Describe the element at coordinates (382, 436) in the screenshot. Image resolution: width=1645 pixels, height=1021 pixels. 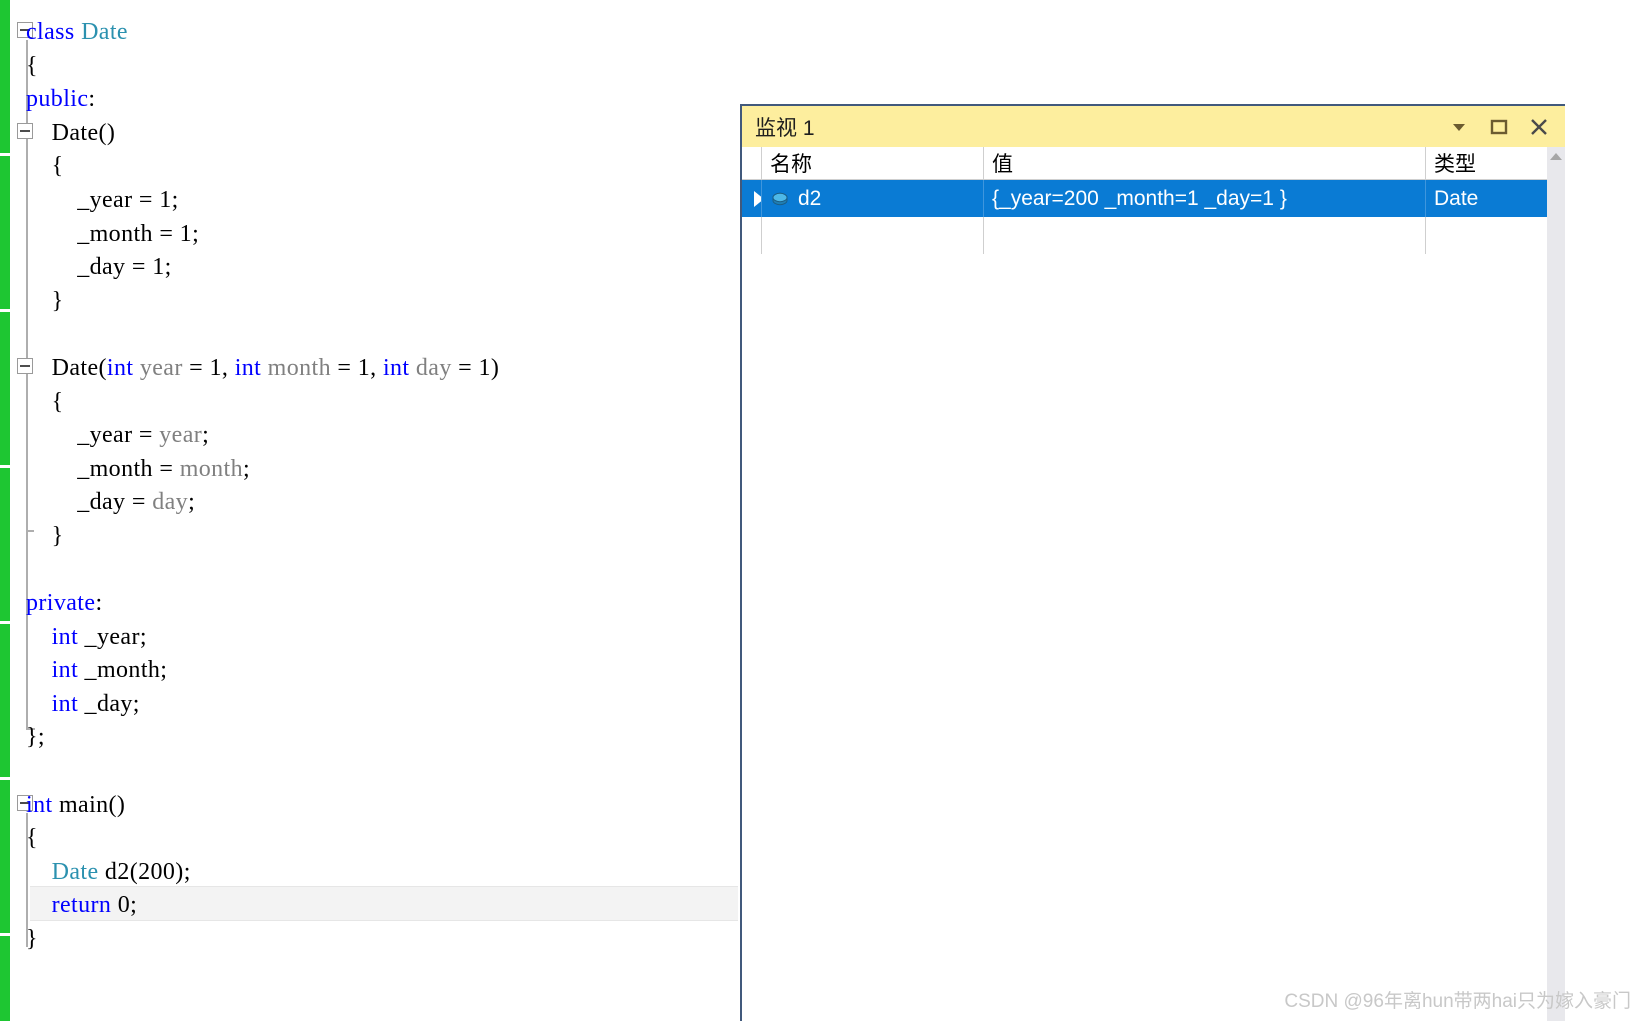
I see `code-line: _year = year;` at that location.